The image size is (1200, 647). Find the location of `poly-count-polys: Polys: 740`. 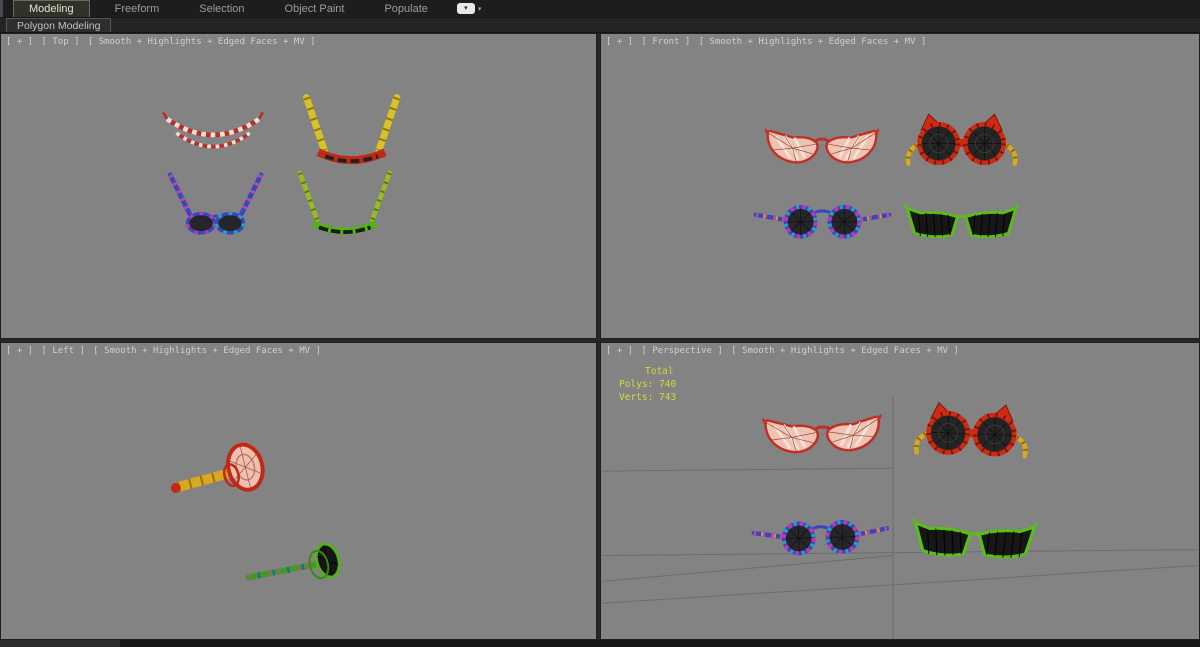

poly-count-polys: Polys: 740 is located at coordinates (648, 384).